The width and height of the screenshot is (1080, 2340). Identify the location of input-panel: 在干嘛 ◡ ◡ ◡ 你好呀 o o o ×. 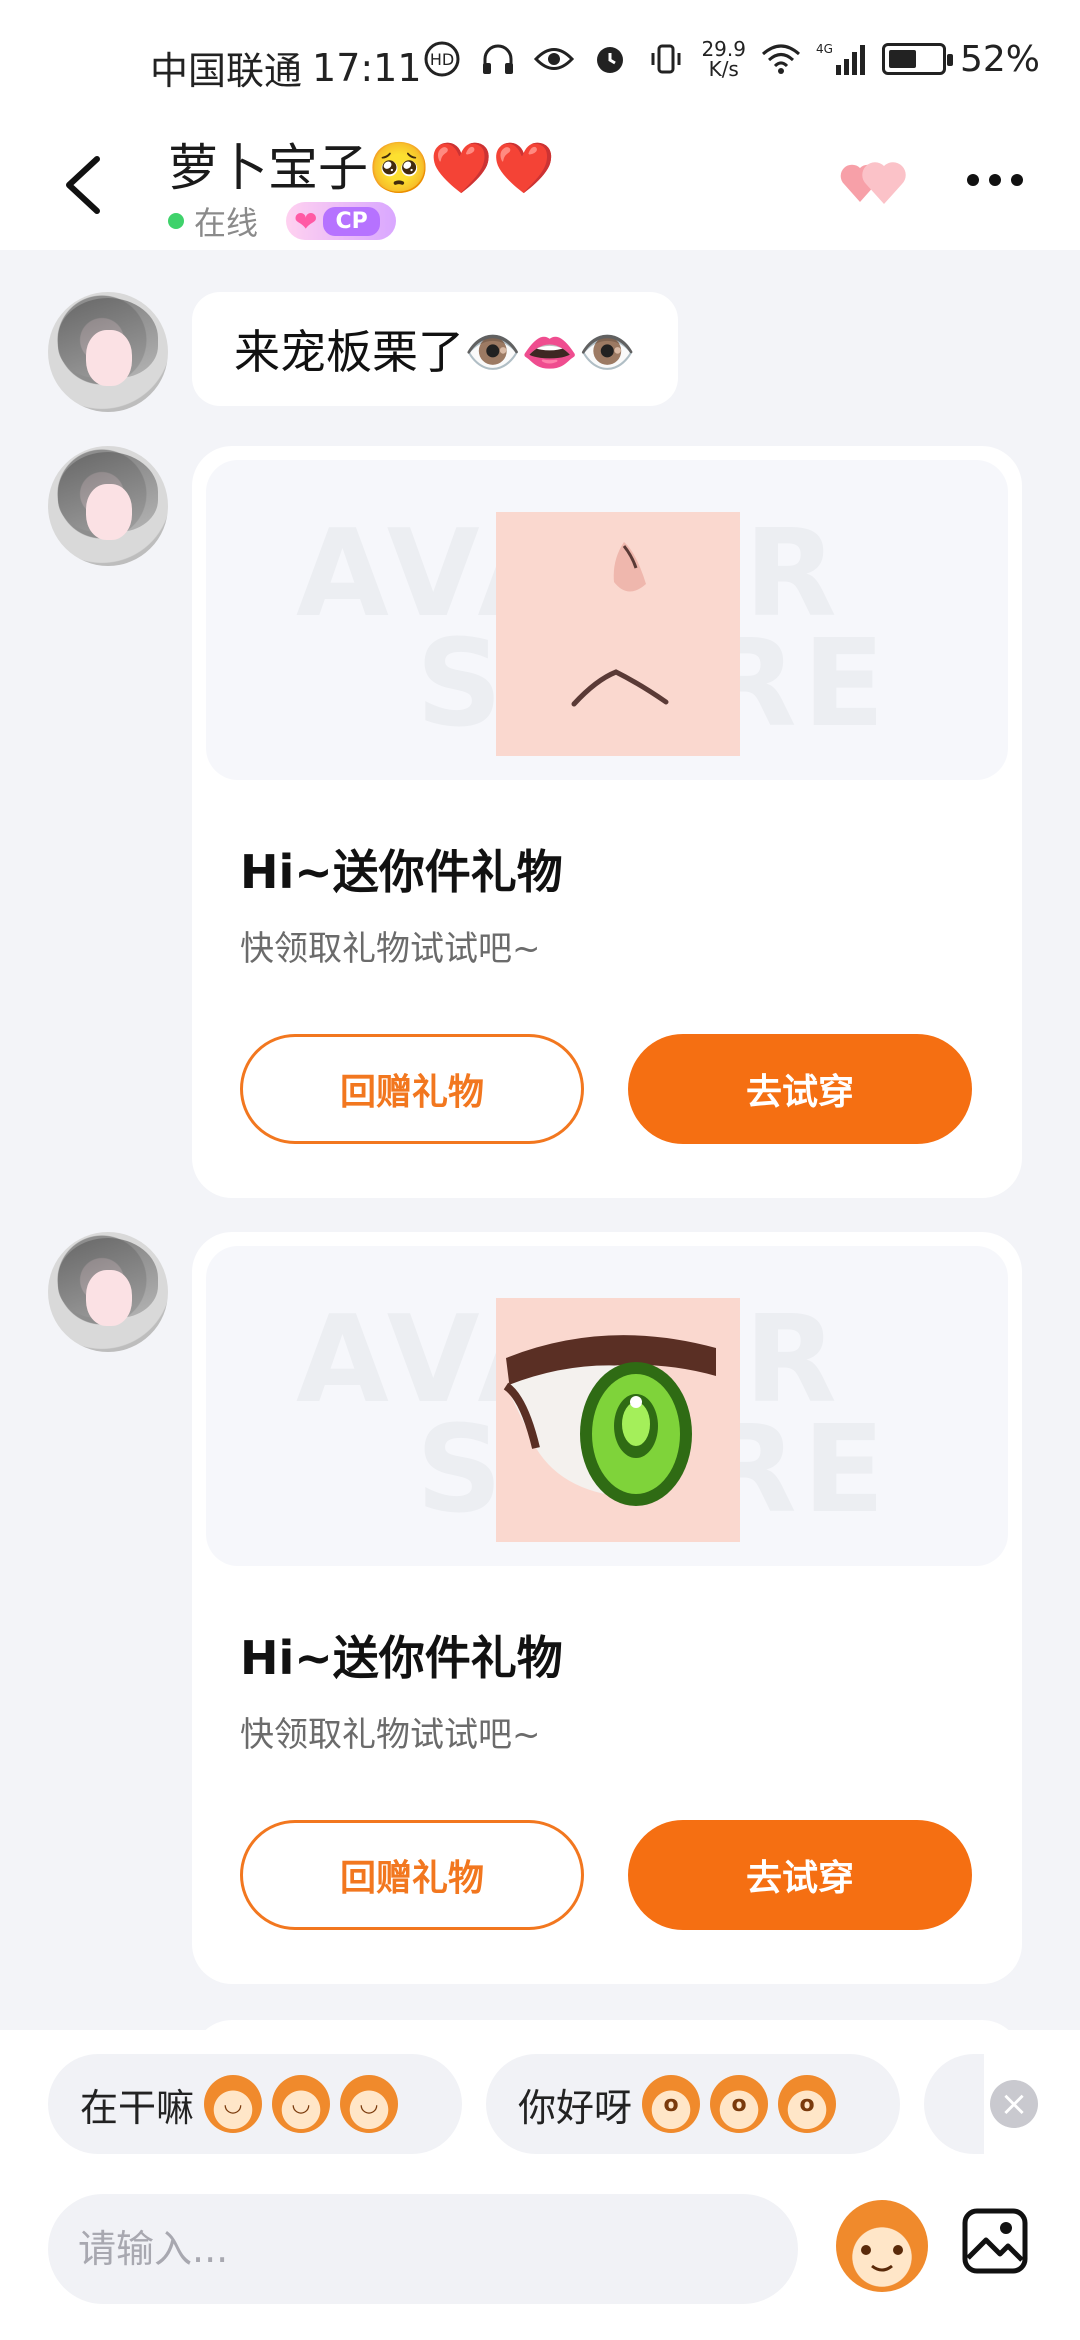
(540, 2185).